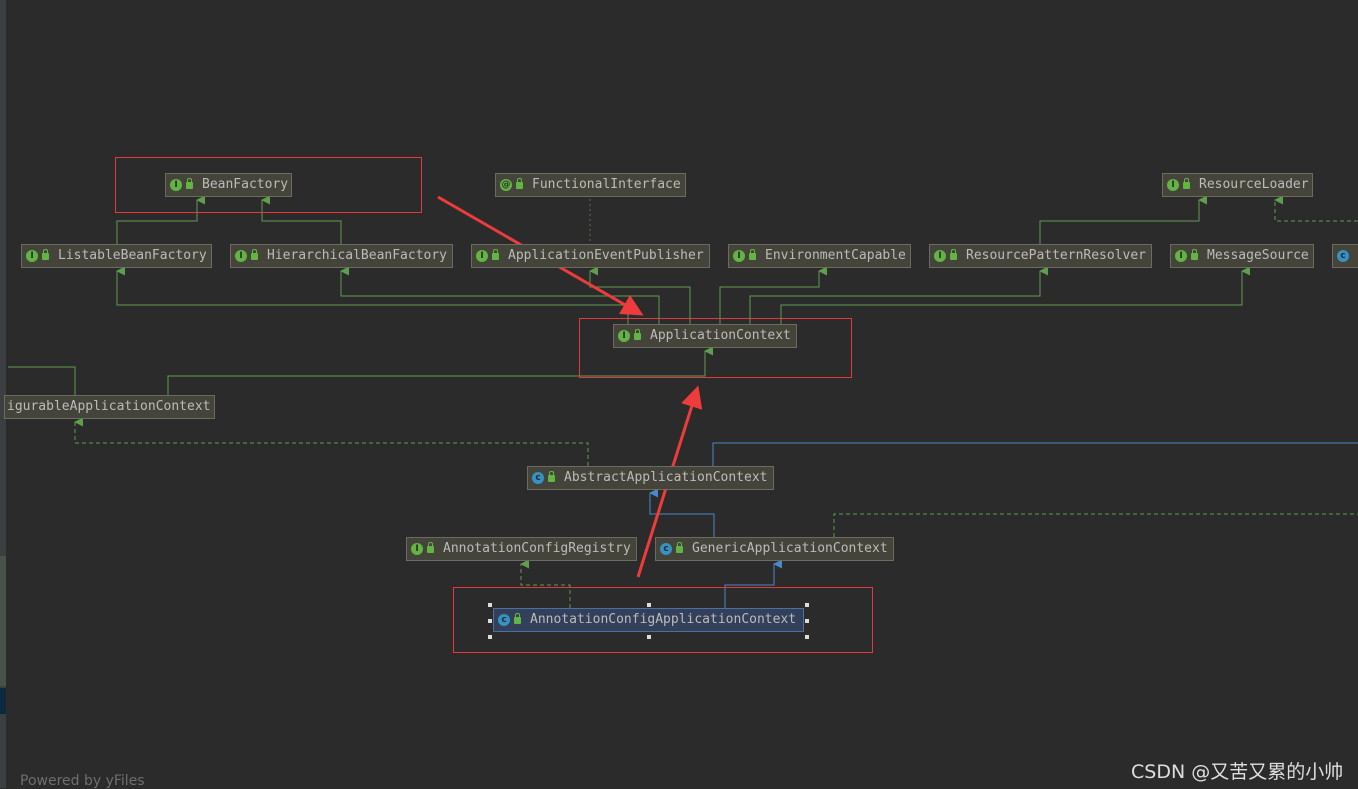 The image size is (1358, 789). What do you see at coordinates (790, 548) in the screenshot?
I see `node-label: GenericApplicationContext` at bounding box center [790, 548].